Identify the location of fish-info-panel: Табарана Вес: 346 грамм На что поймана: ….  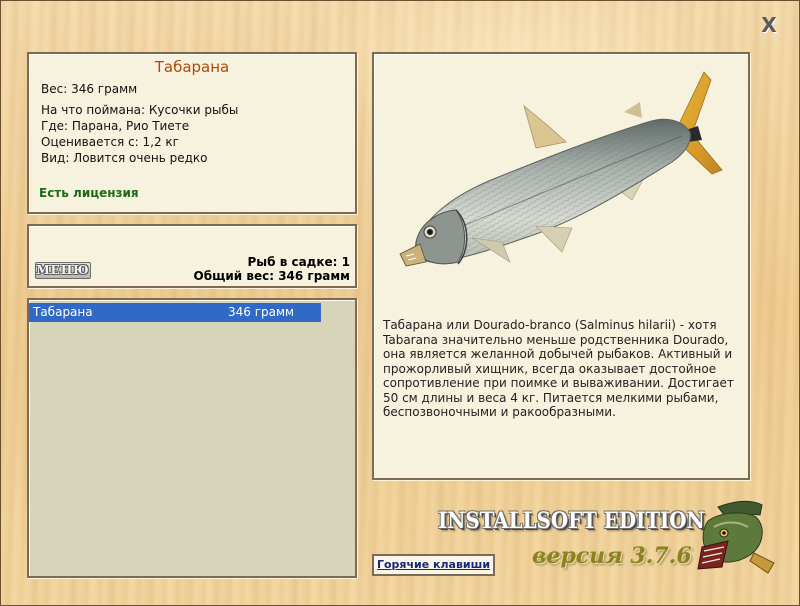
(192, 133).